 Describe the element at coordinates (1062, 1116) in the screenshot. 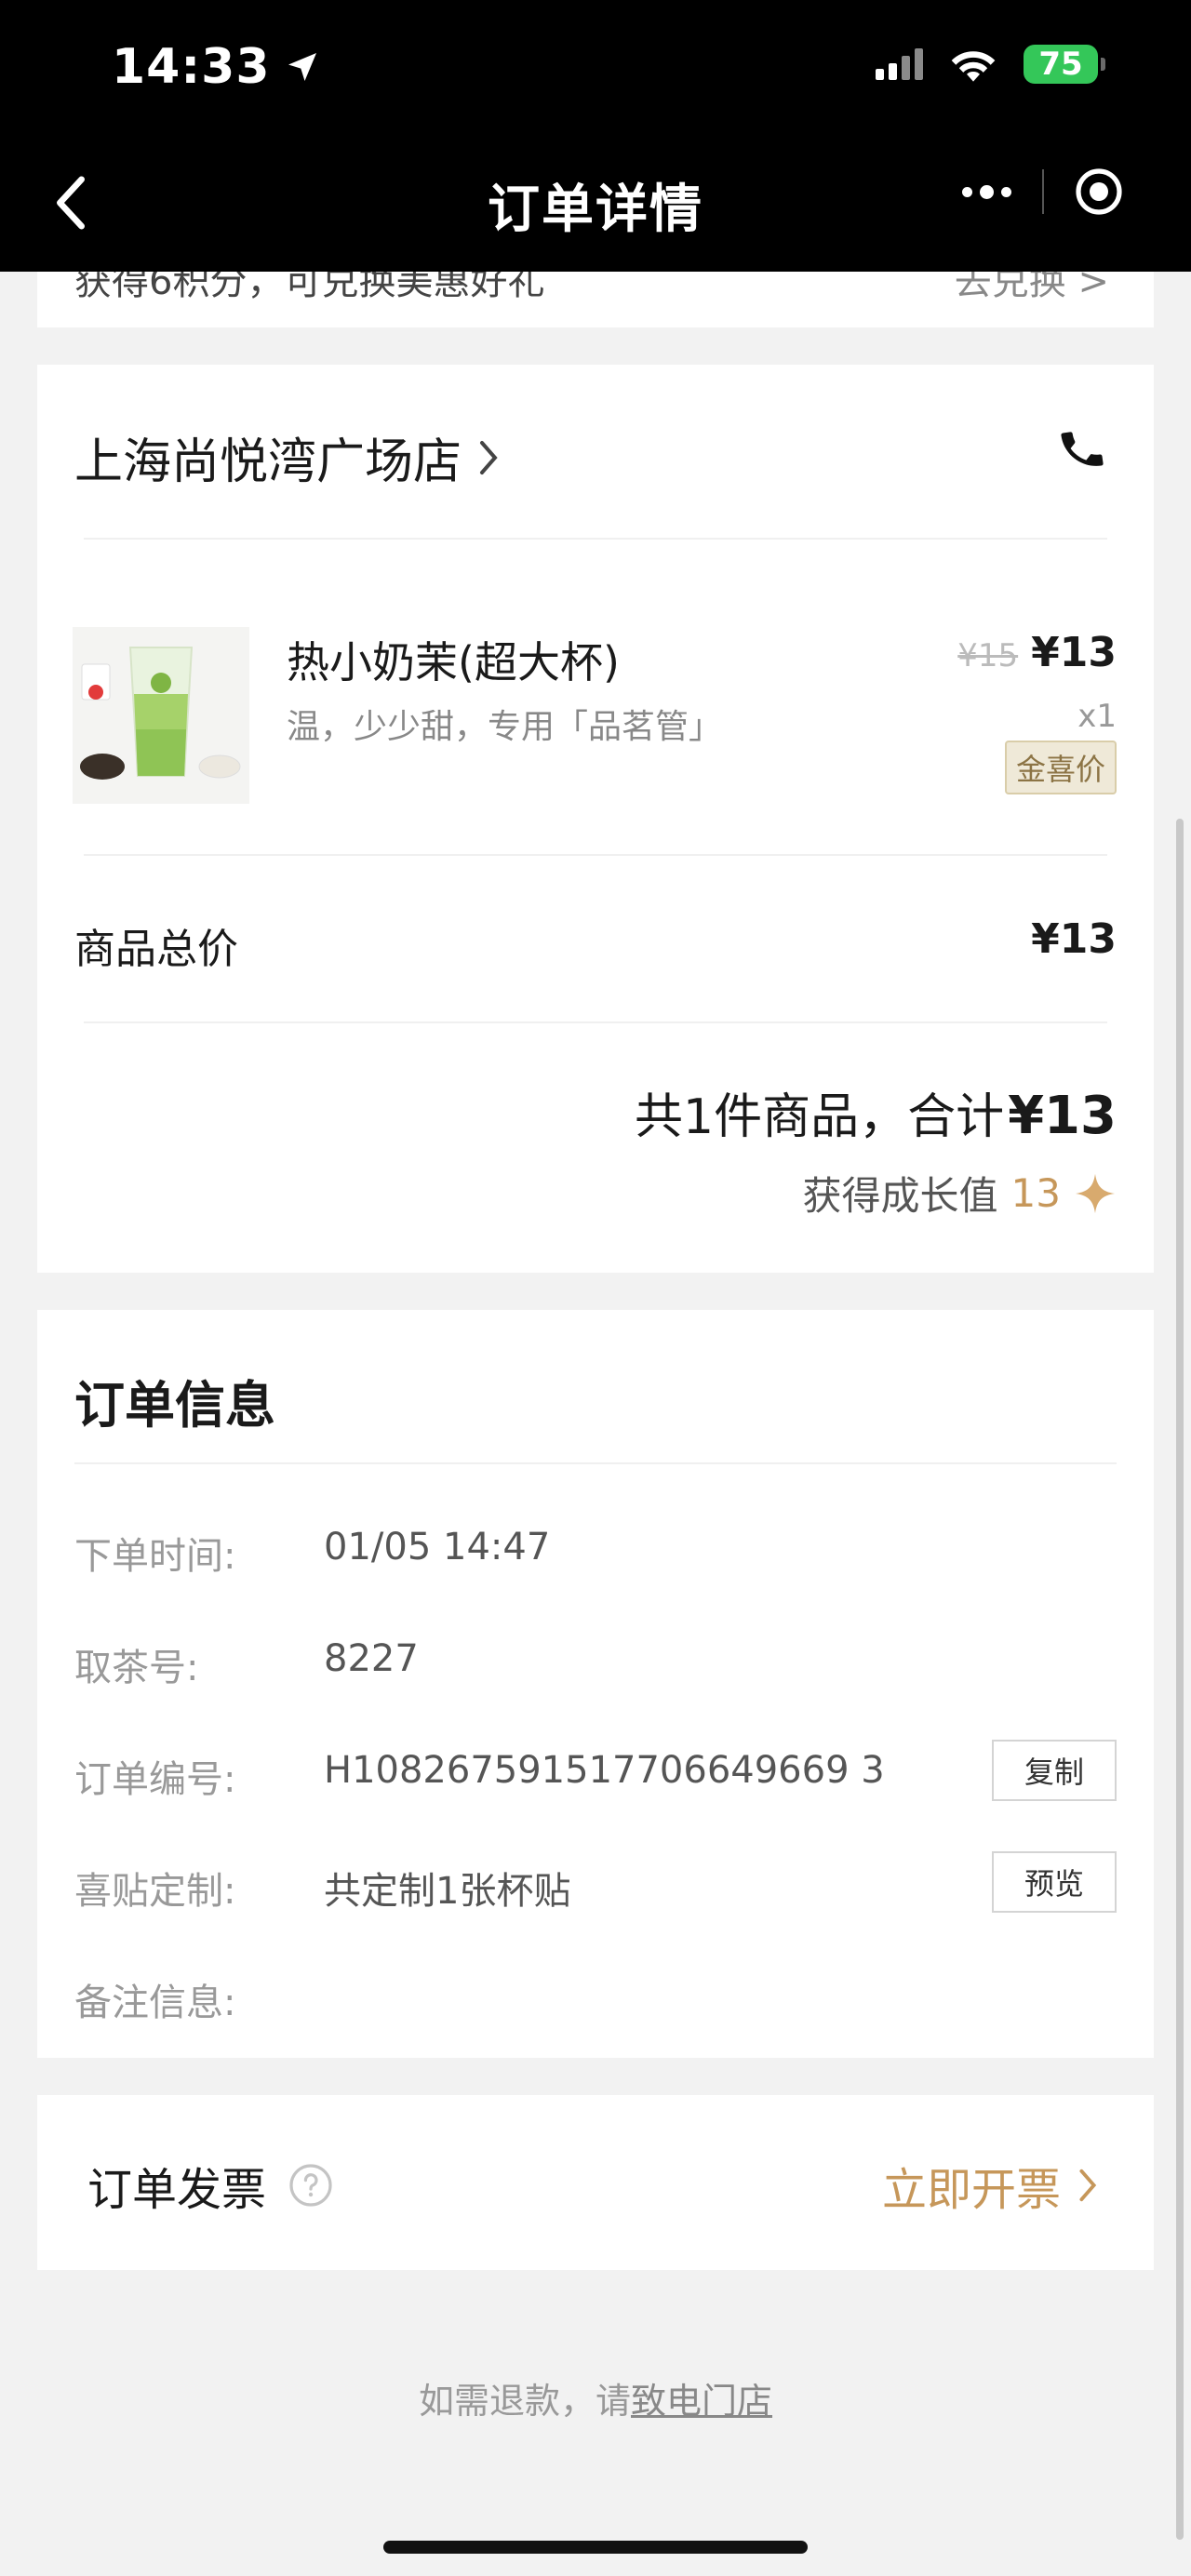

I see `order-total-amount: ¥13` at that location.